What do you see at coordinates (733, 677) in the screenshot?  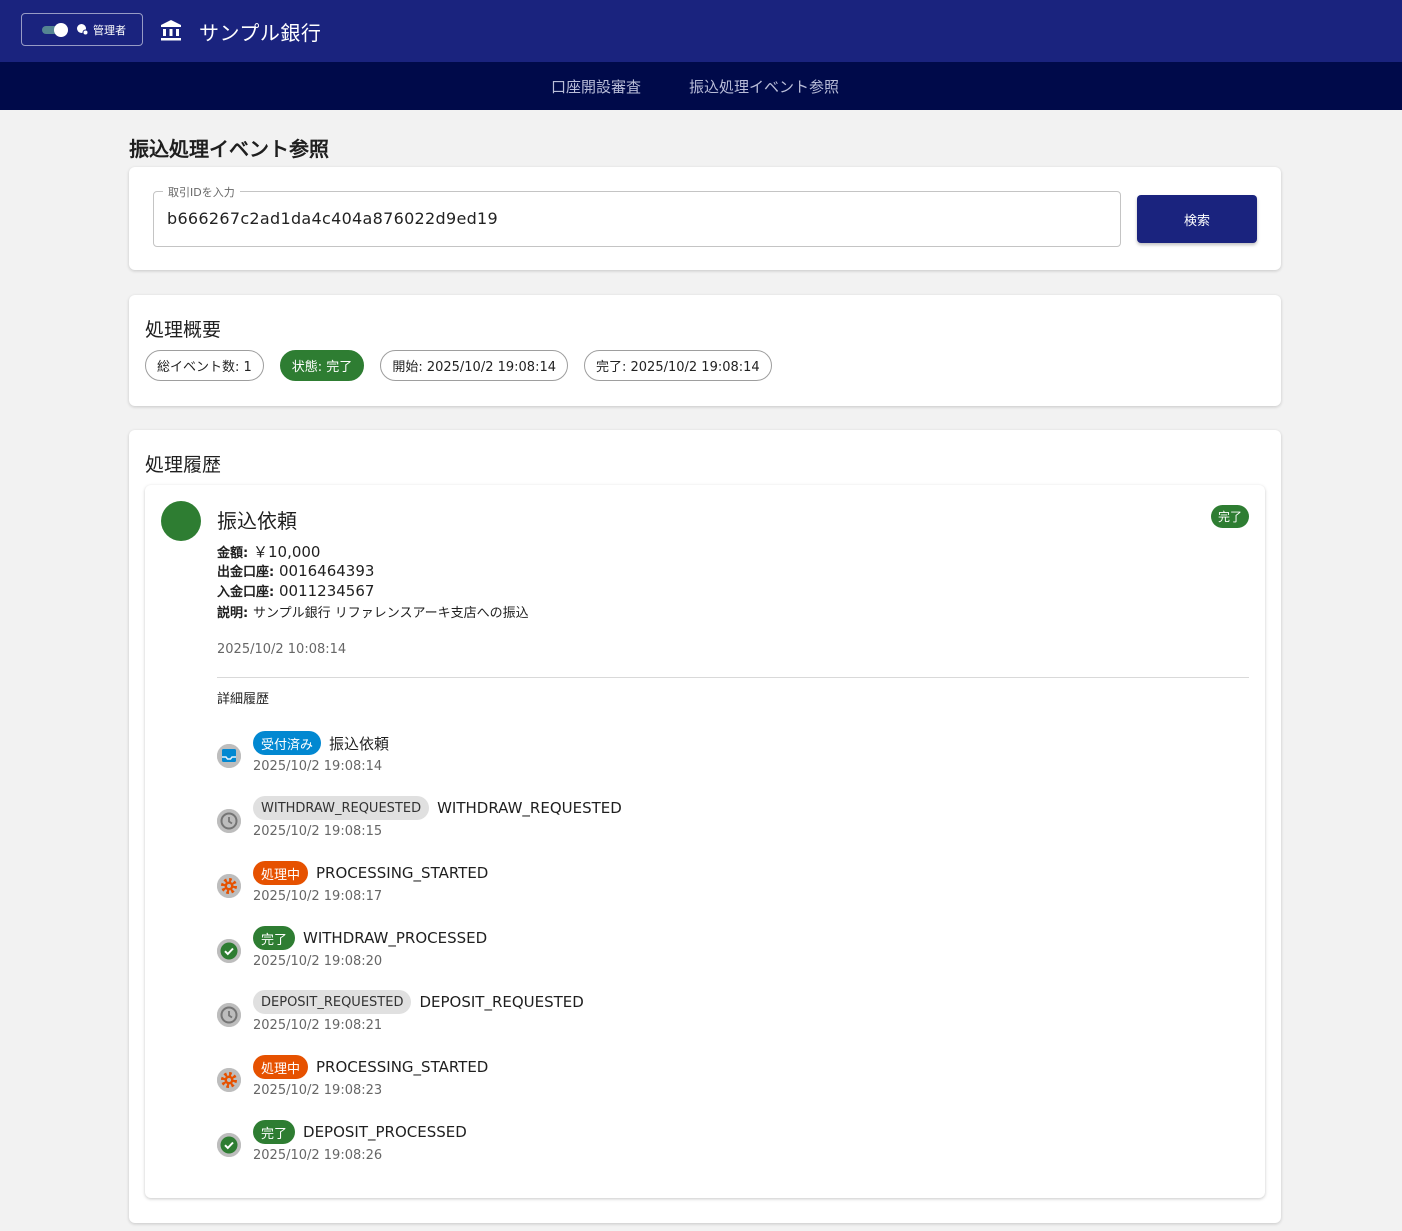 I see `divider` at bounding box center [733, 677].